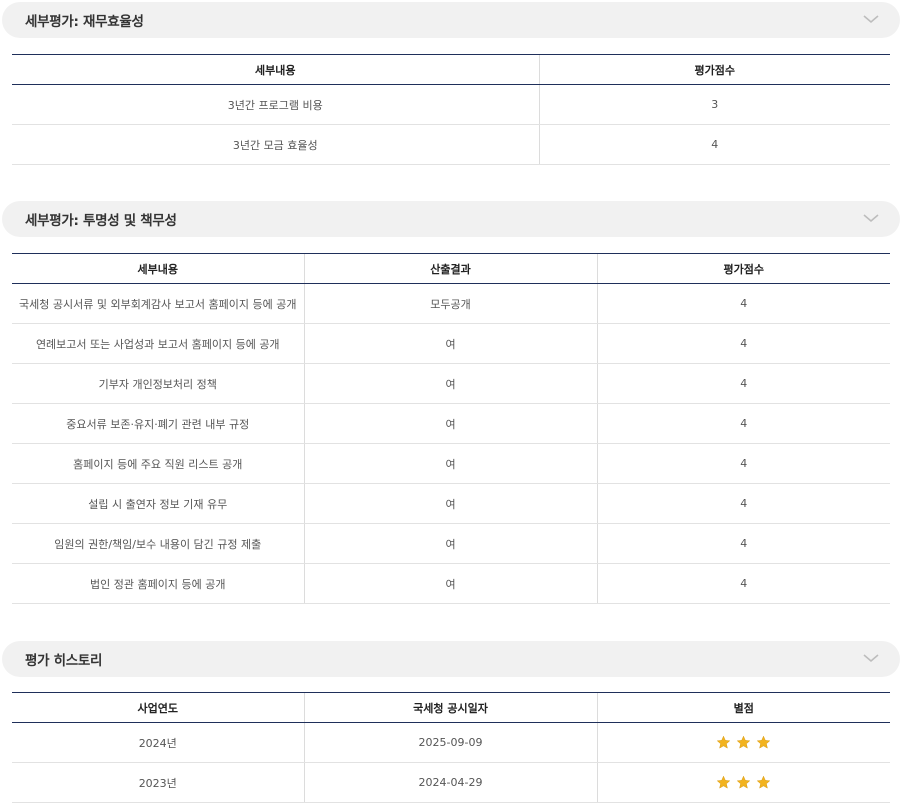 The width and height of the screenshot is (904, 805). I want to click on table-cell: 3년간 모금 효율성, so click(275, 144).